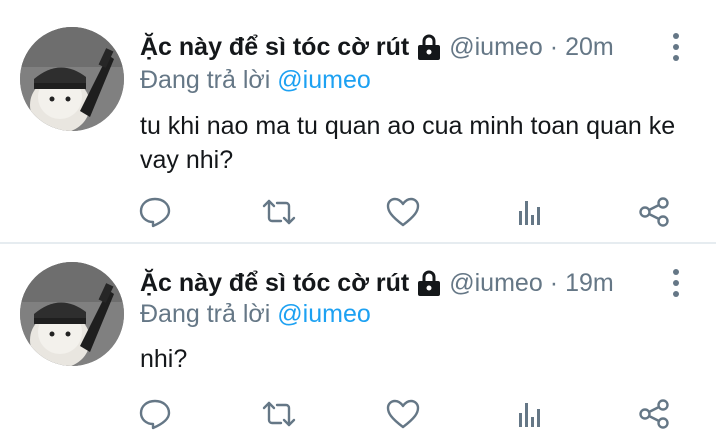 Image resolution: width=716 pixels, height=448 pixels. I want to click on tweet-header: Ặc này để sì tóc cờ rút @iumeo · 19m, so click(377, 283).